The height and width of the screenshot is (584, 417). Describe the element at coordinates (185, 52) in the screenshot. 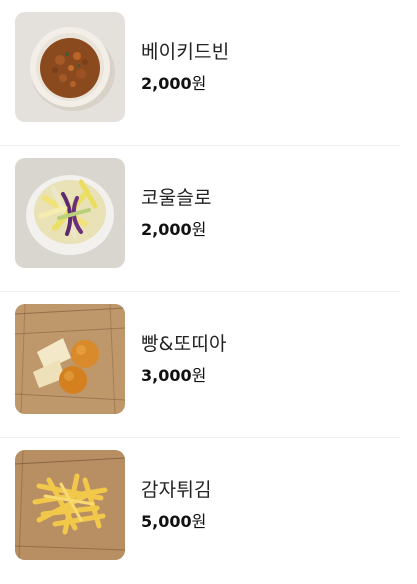

I see `menu-item-name: 베이키드빈` at that location.